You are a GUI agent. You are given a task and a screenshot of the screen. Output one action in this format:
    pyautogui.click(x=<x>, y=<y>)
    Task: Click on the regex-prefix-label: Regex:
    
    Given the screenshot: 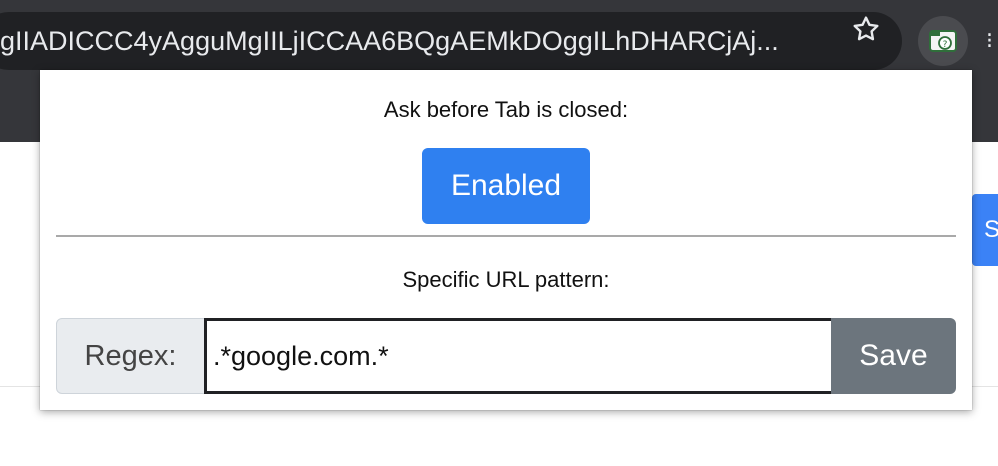 What is the action you would take?
    pyautogui.click(x=130, y=356)
    